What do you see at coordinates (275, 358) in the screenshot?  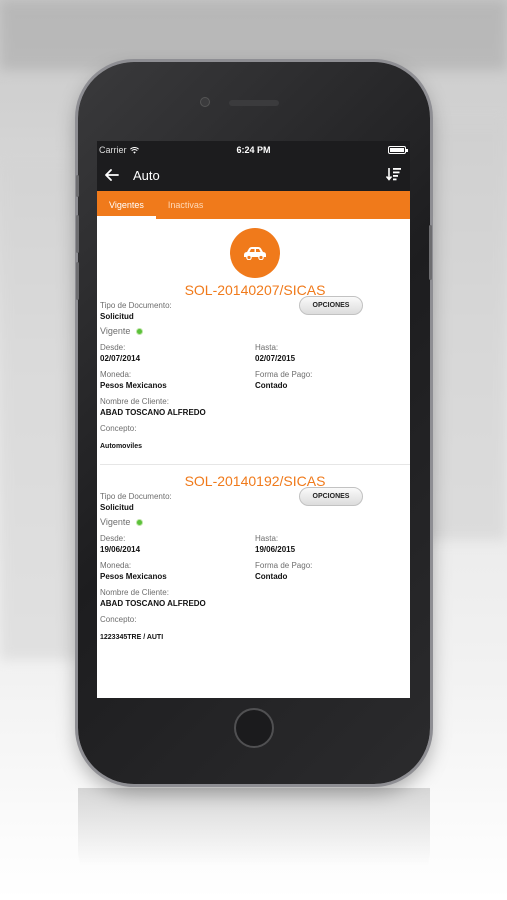 I see `hasta-value: 02/07/2015` at bounding box center [275, 358].